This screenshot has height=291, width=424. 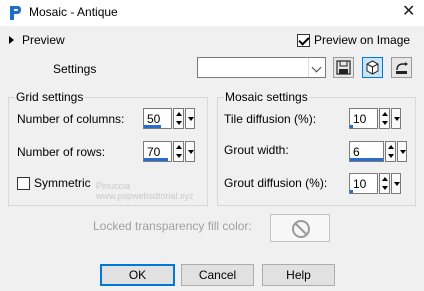 I want to click on symmetric-checkbox, so click(x=23, y=183).